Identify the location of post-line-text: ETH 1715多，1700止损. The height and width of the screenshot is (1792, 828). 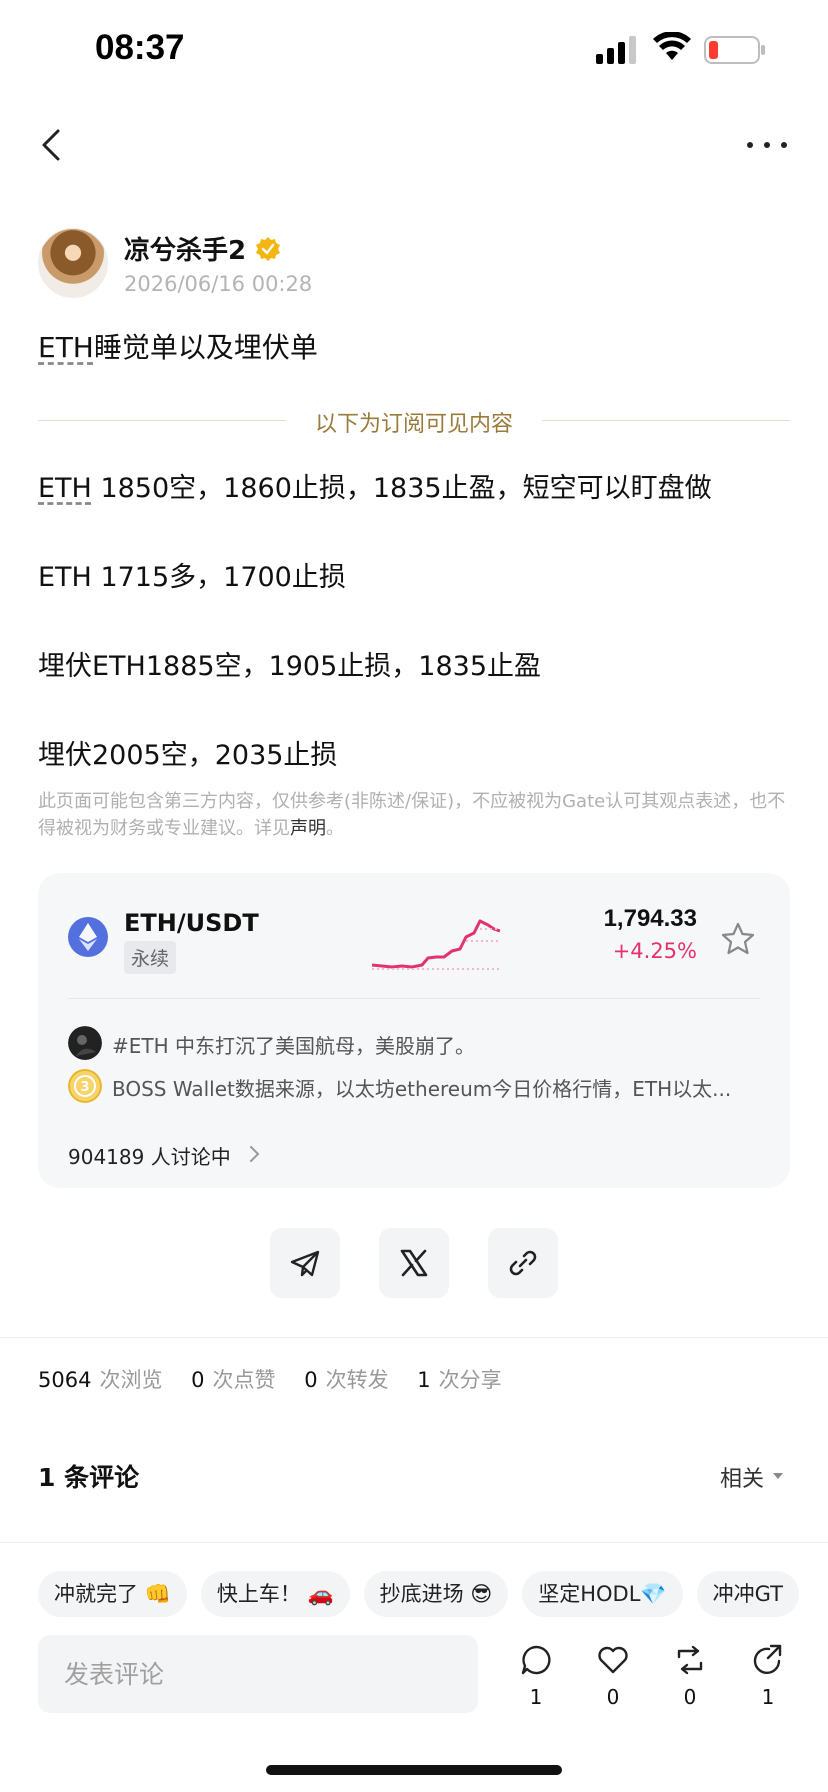
(192, 577).